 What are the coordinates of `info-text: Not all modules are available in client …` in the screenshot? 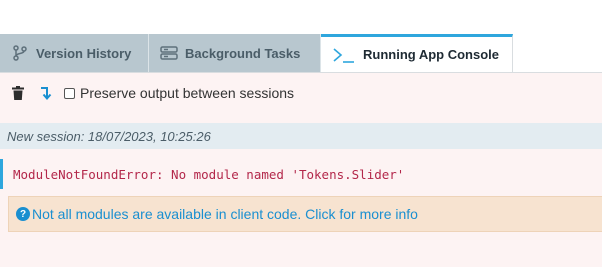 It's located at (225, 214).